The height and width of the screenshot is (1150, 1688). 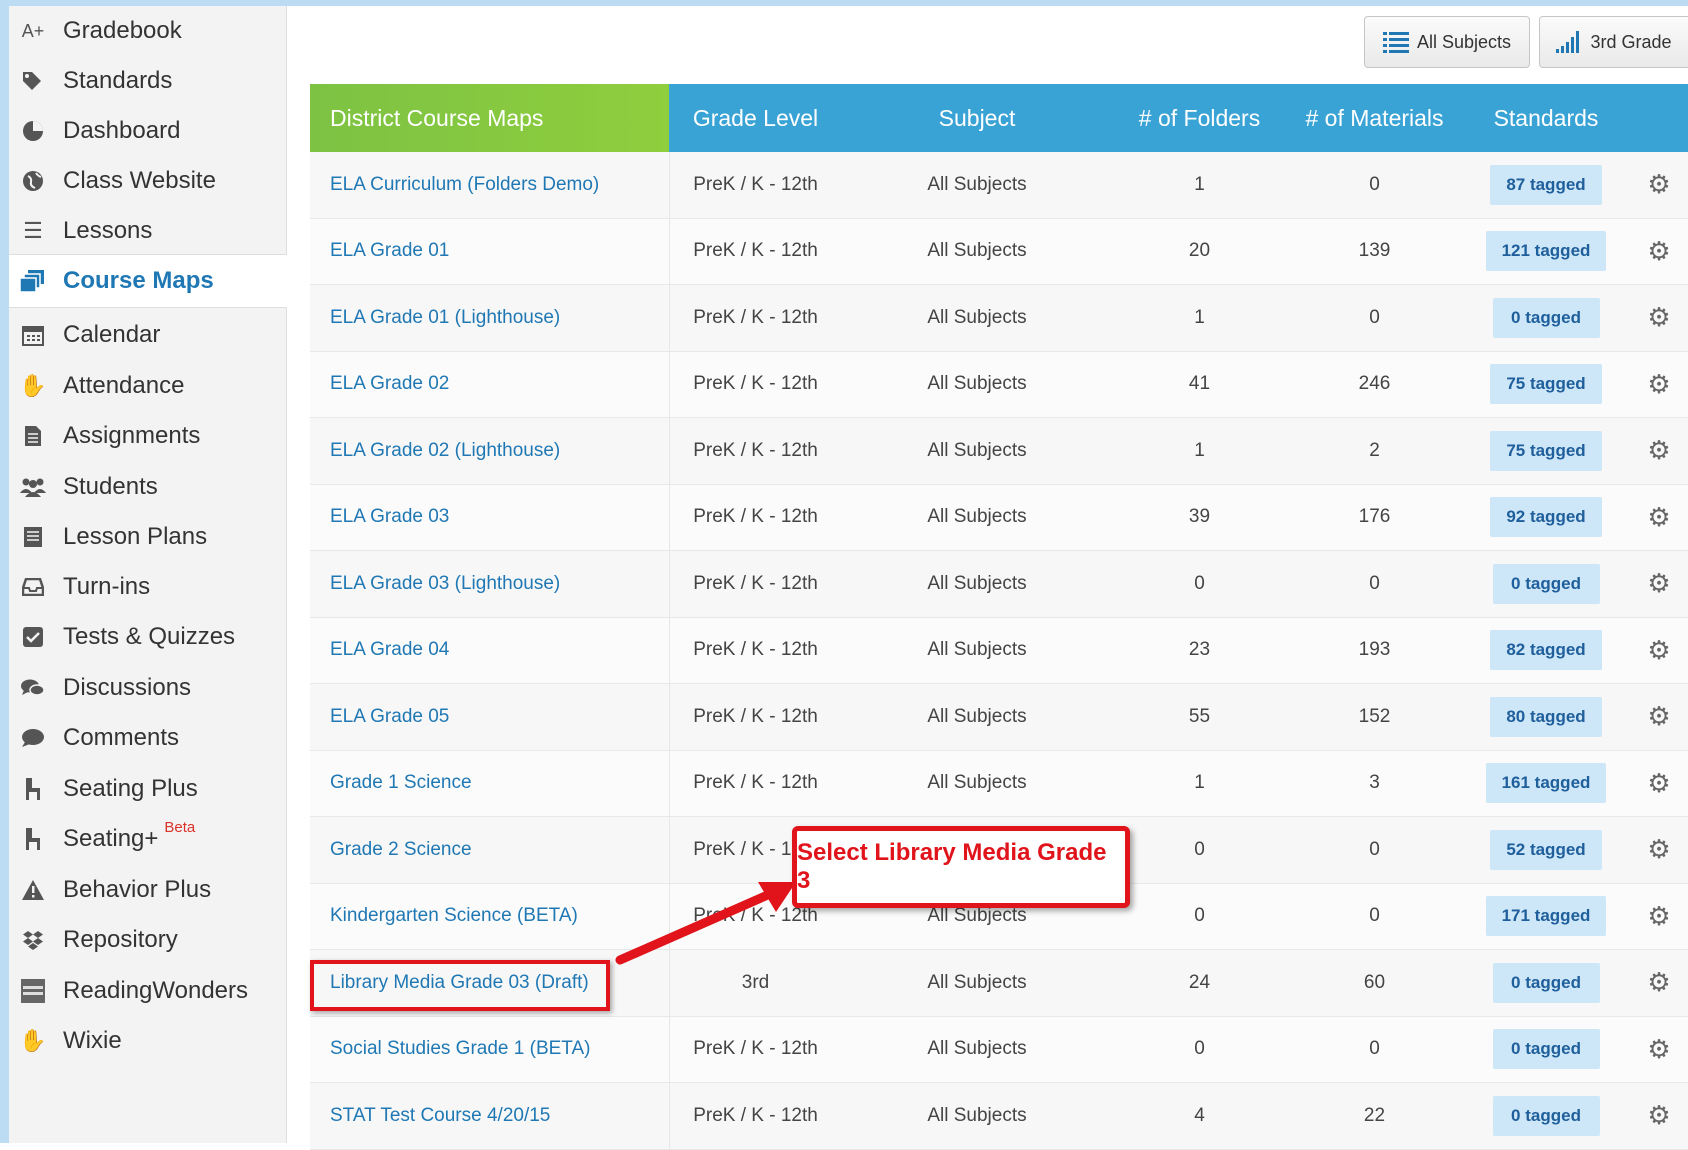 What do you see at coordinates (132, 435) in the screenshot?
I see `sidebar-item-label: Assignments` at bounding box center [132, 435].